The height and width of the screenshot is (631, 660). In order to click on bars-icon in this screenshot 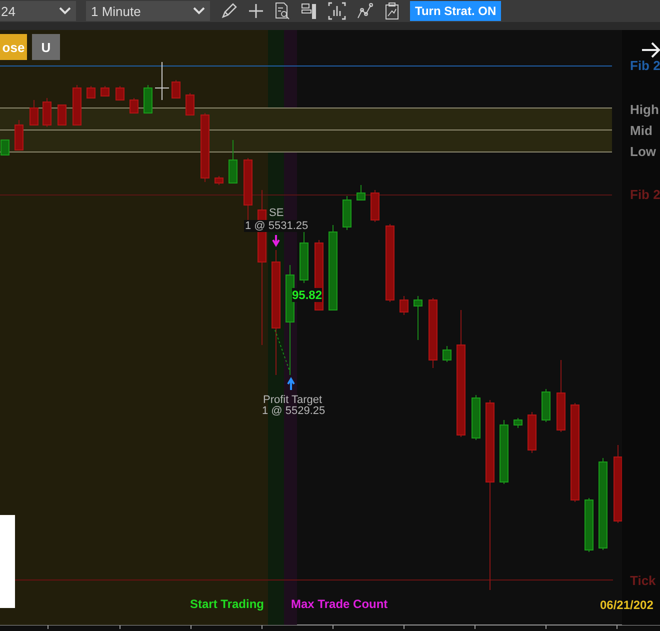, I will do `click(309, 11)`.